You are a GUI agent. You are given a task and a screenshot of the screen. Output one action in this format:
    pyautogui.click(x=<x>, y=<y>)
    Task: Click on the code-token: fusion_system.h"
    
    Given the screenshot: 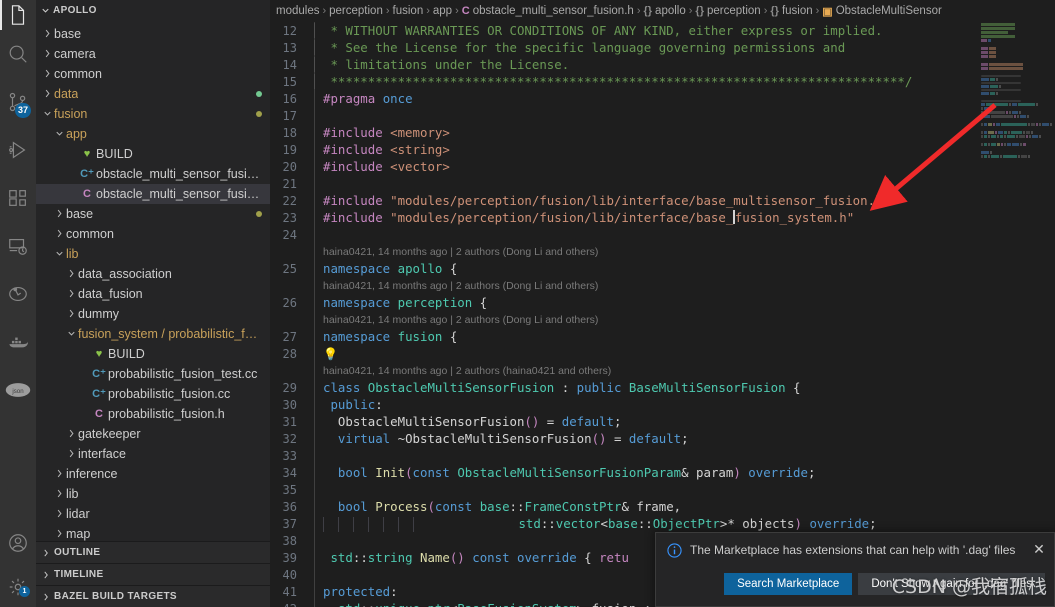 What is the action you would take?
    pyautogui.click(x=794, y=217)
    